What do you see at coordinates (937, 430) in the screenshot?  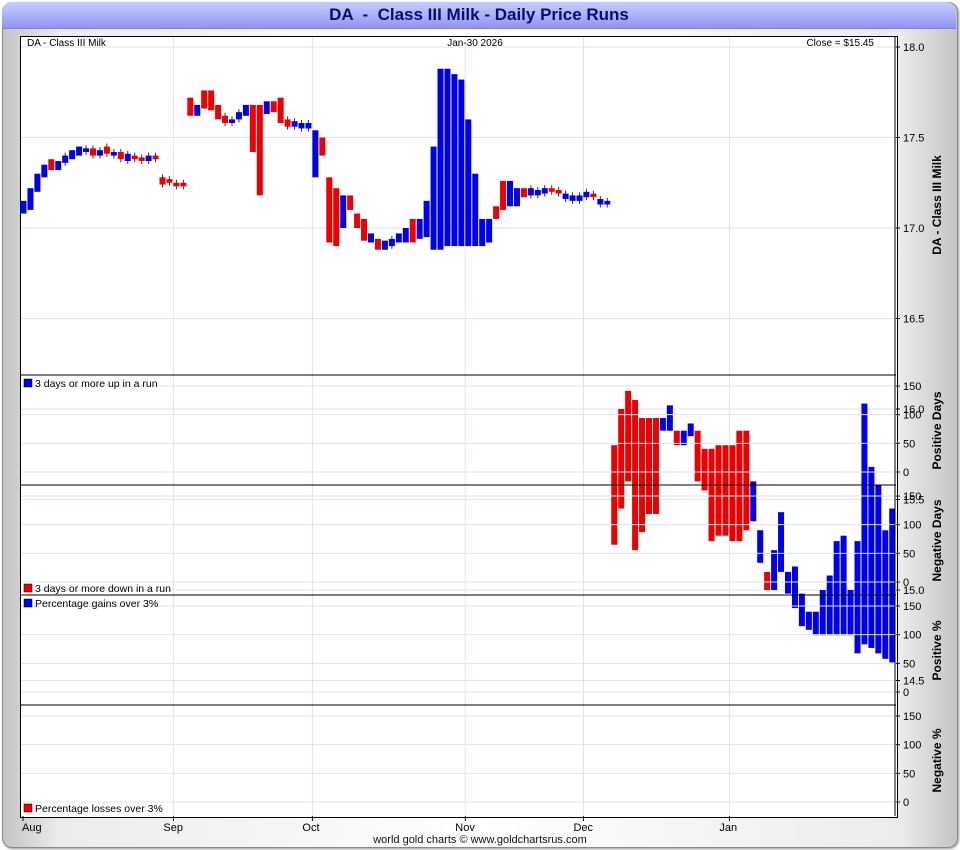 I see `panel-axis-label: Positive Days` at bounding box center [937, 430].